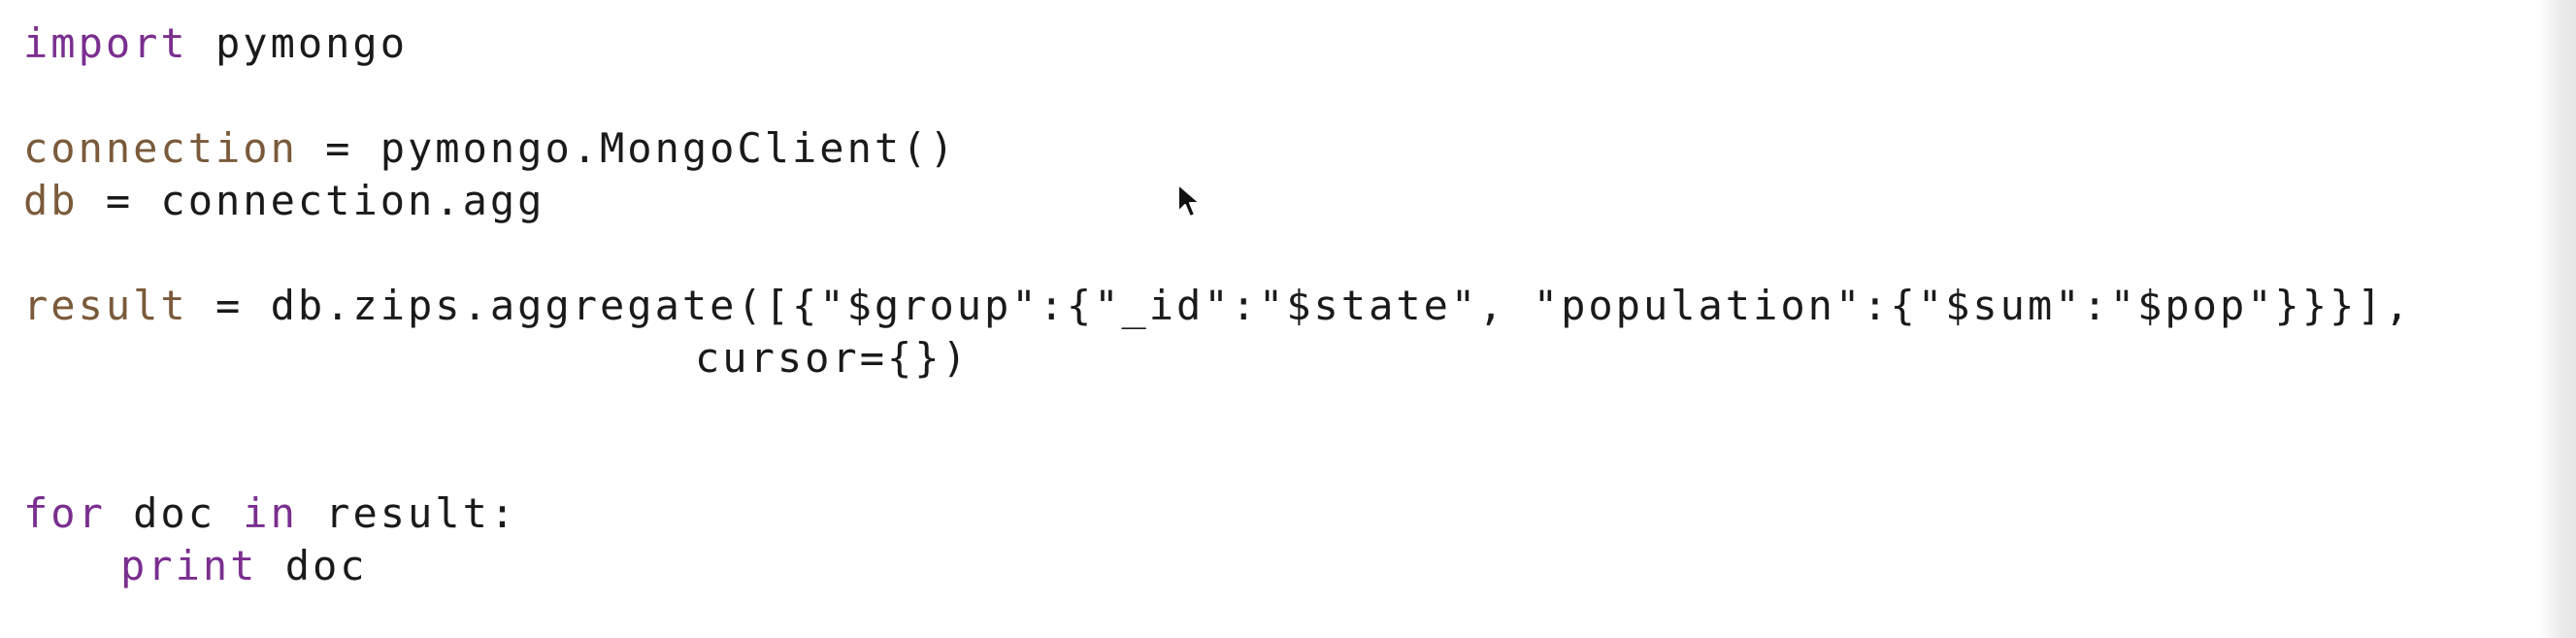 Image resolution: width=2576 pixels, height=638 pixels. I want to click on string-pop: "$pop", so click(2192, 305).